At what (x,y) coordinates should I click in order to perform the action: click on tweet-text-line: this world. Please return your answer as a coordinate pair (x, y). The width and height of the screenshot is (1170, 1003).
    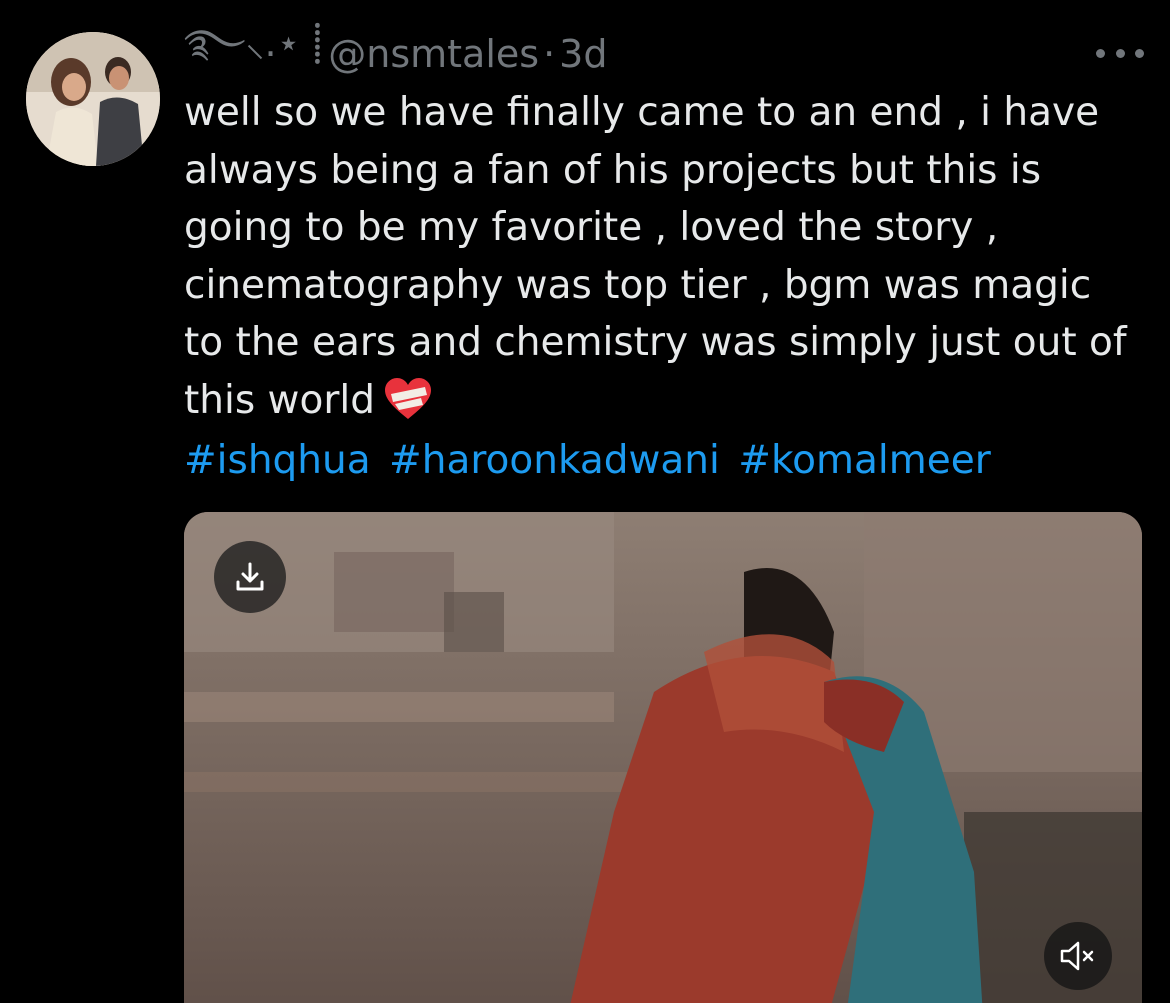
    Looking at the image, I should click on (279, 400).